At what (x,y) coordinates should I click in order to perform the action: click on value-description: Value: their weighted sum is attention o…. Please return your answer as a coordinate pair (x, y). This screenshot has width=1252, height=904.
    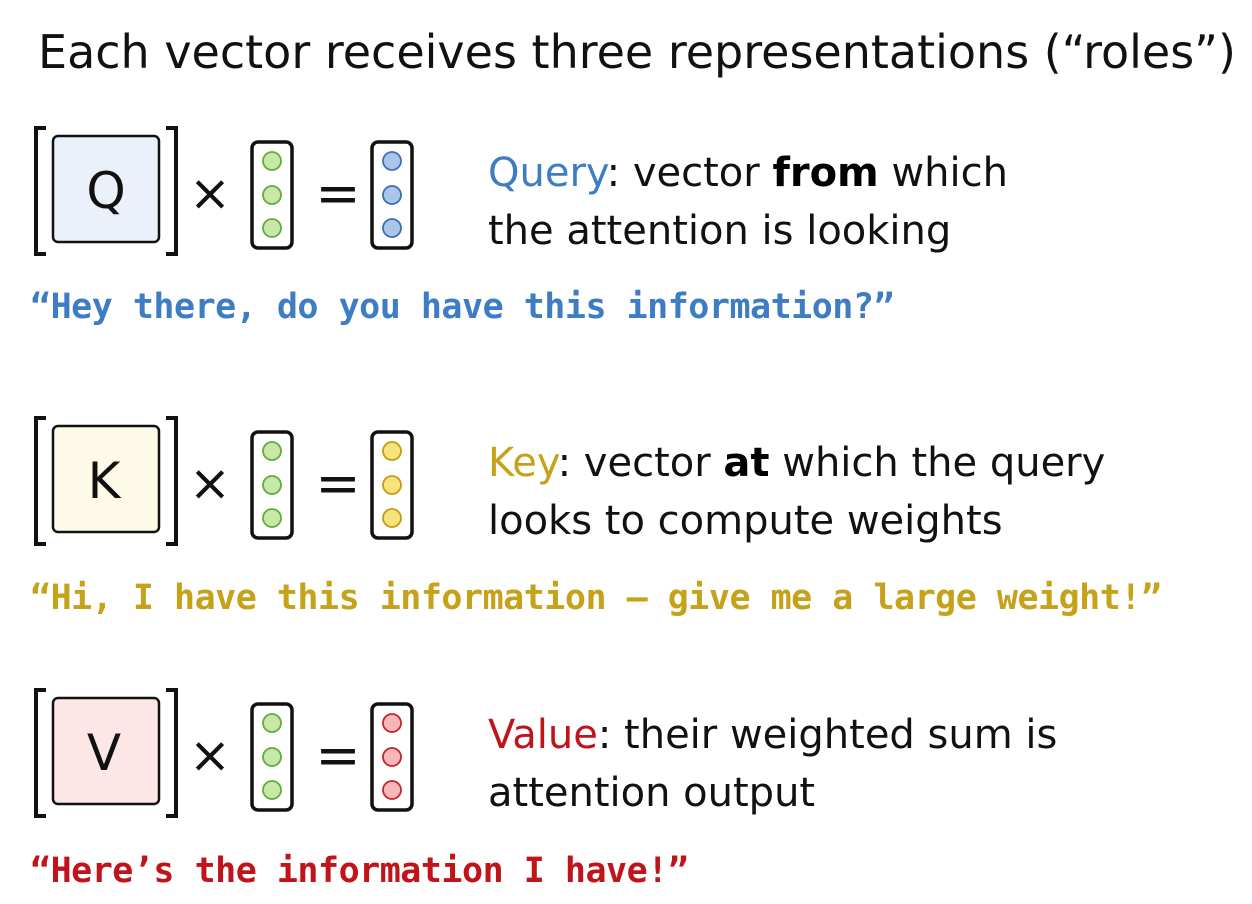
    Looking at the image, I should click on (772, 764).